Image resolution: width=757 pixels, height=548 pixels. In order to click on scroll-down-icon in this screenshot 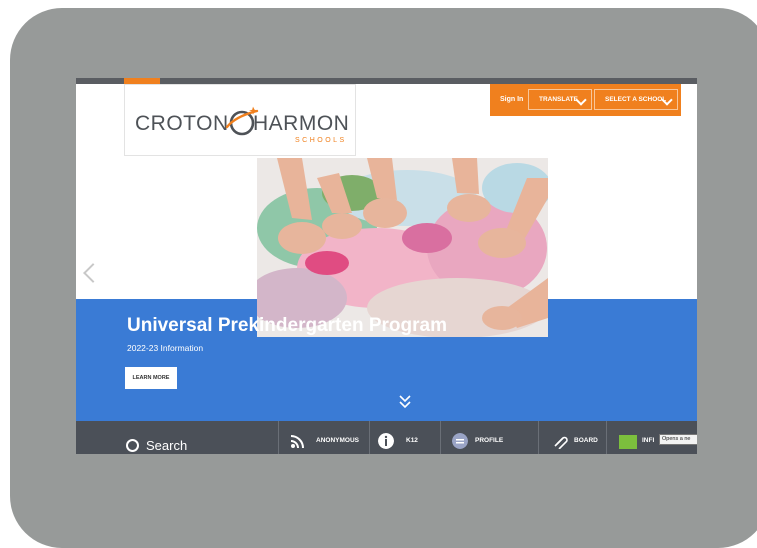, I will do `click(405, 402)`.